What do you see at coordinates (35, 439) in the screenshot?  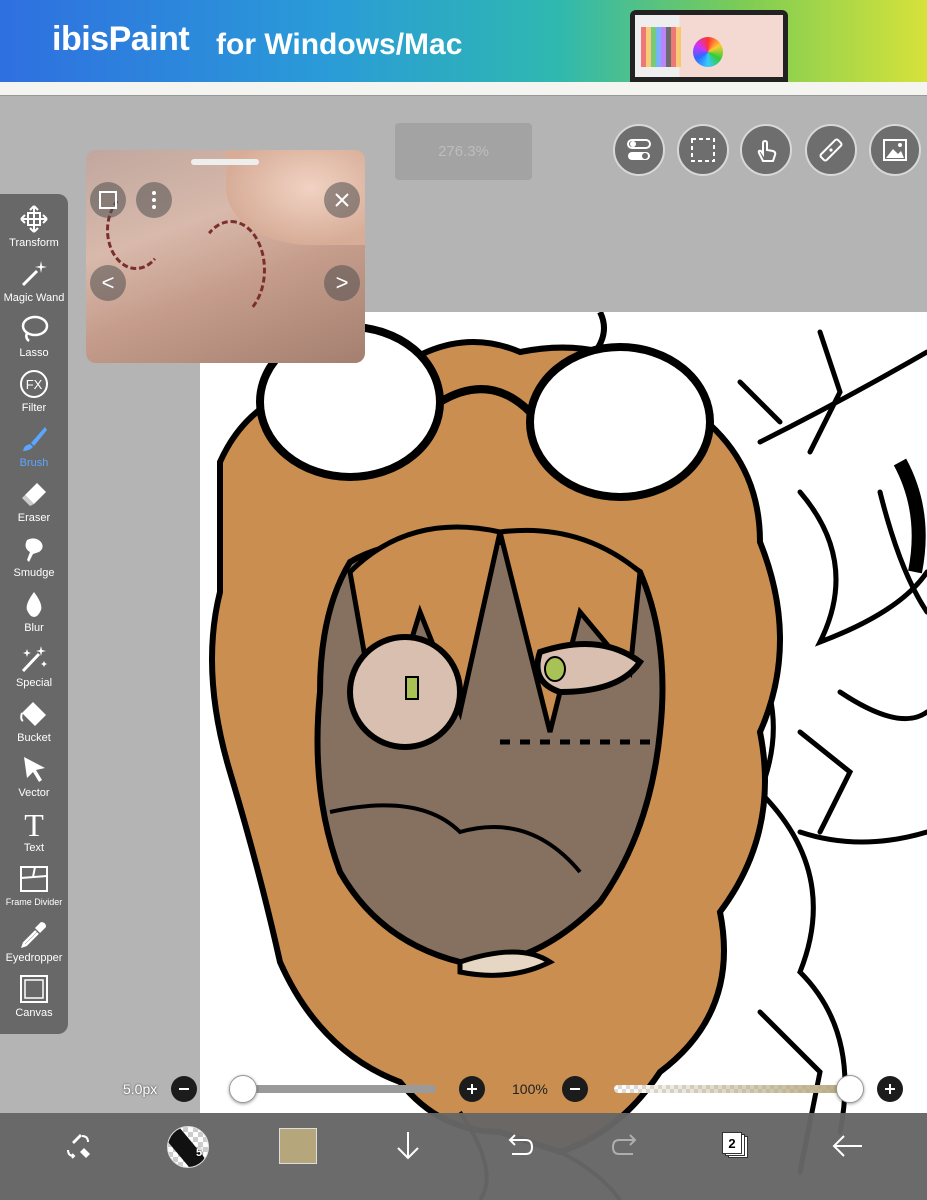 I see `brush-icon` at bounding box center [35, 439].